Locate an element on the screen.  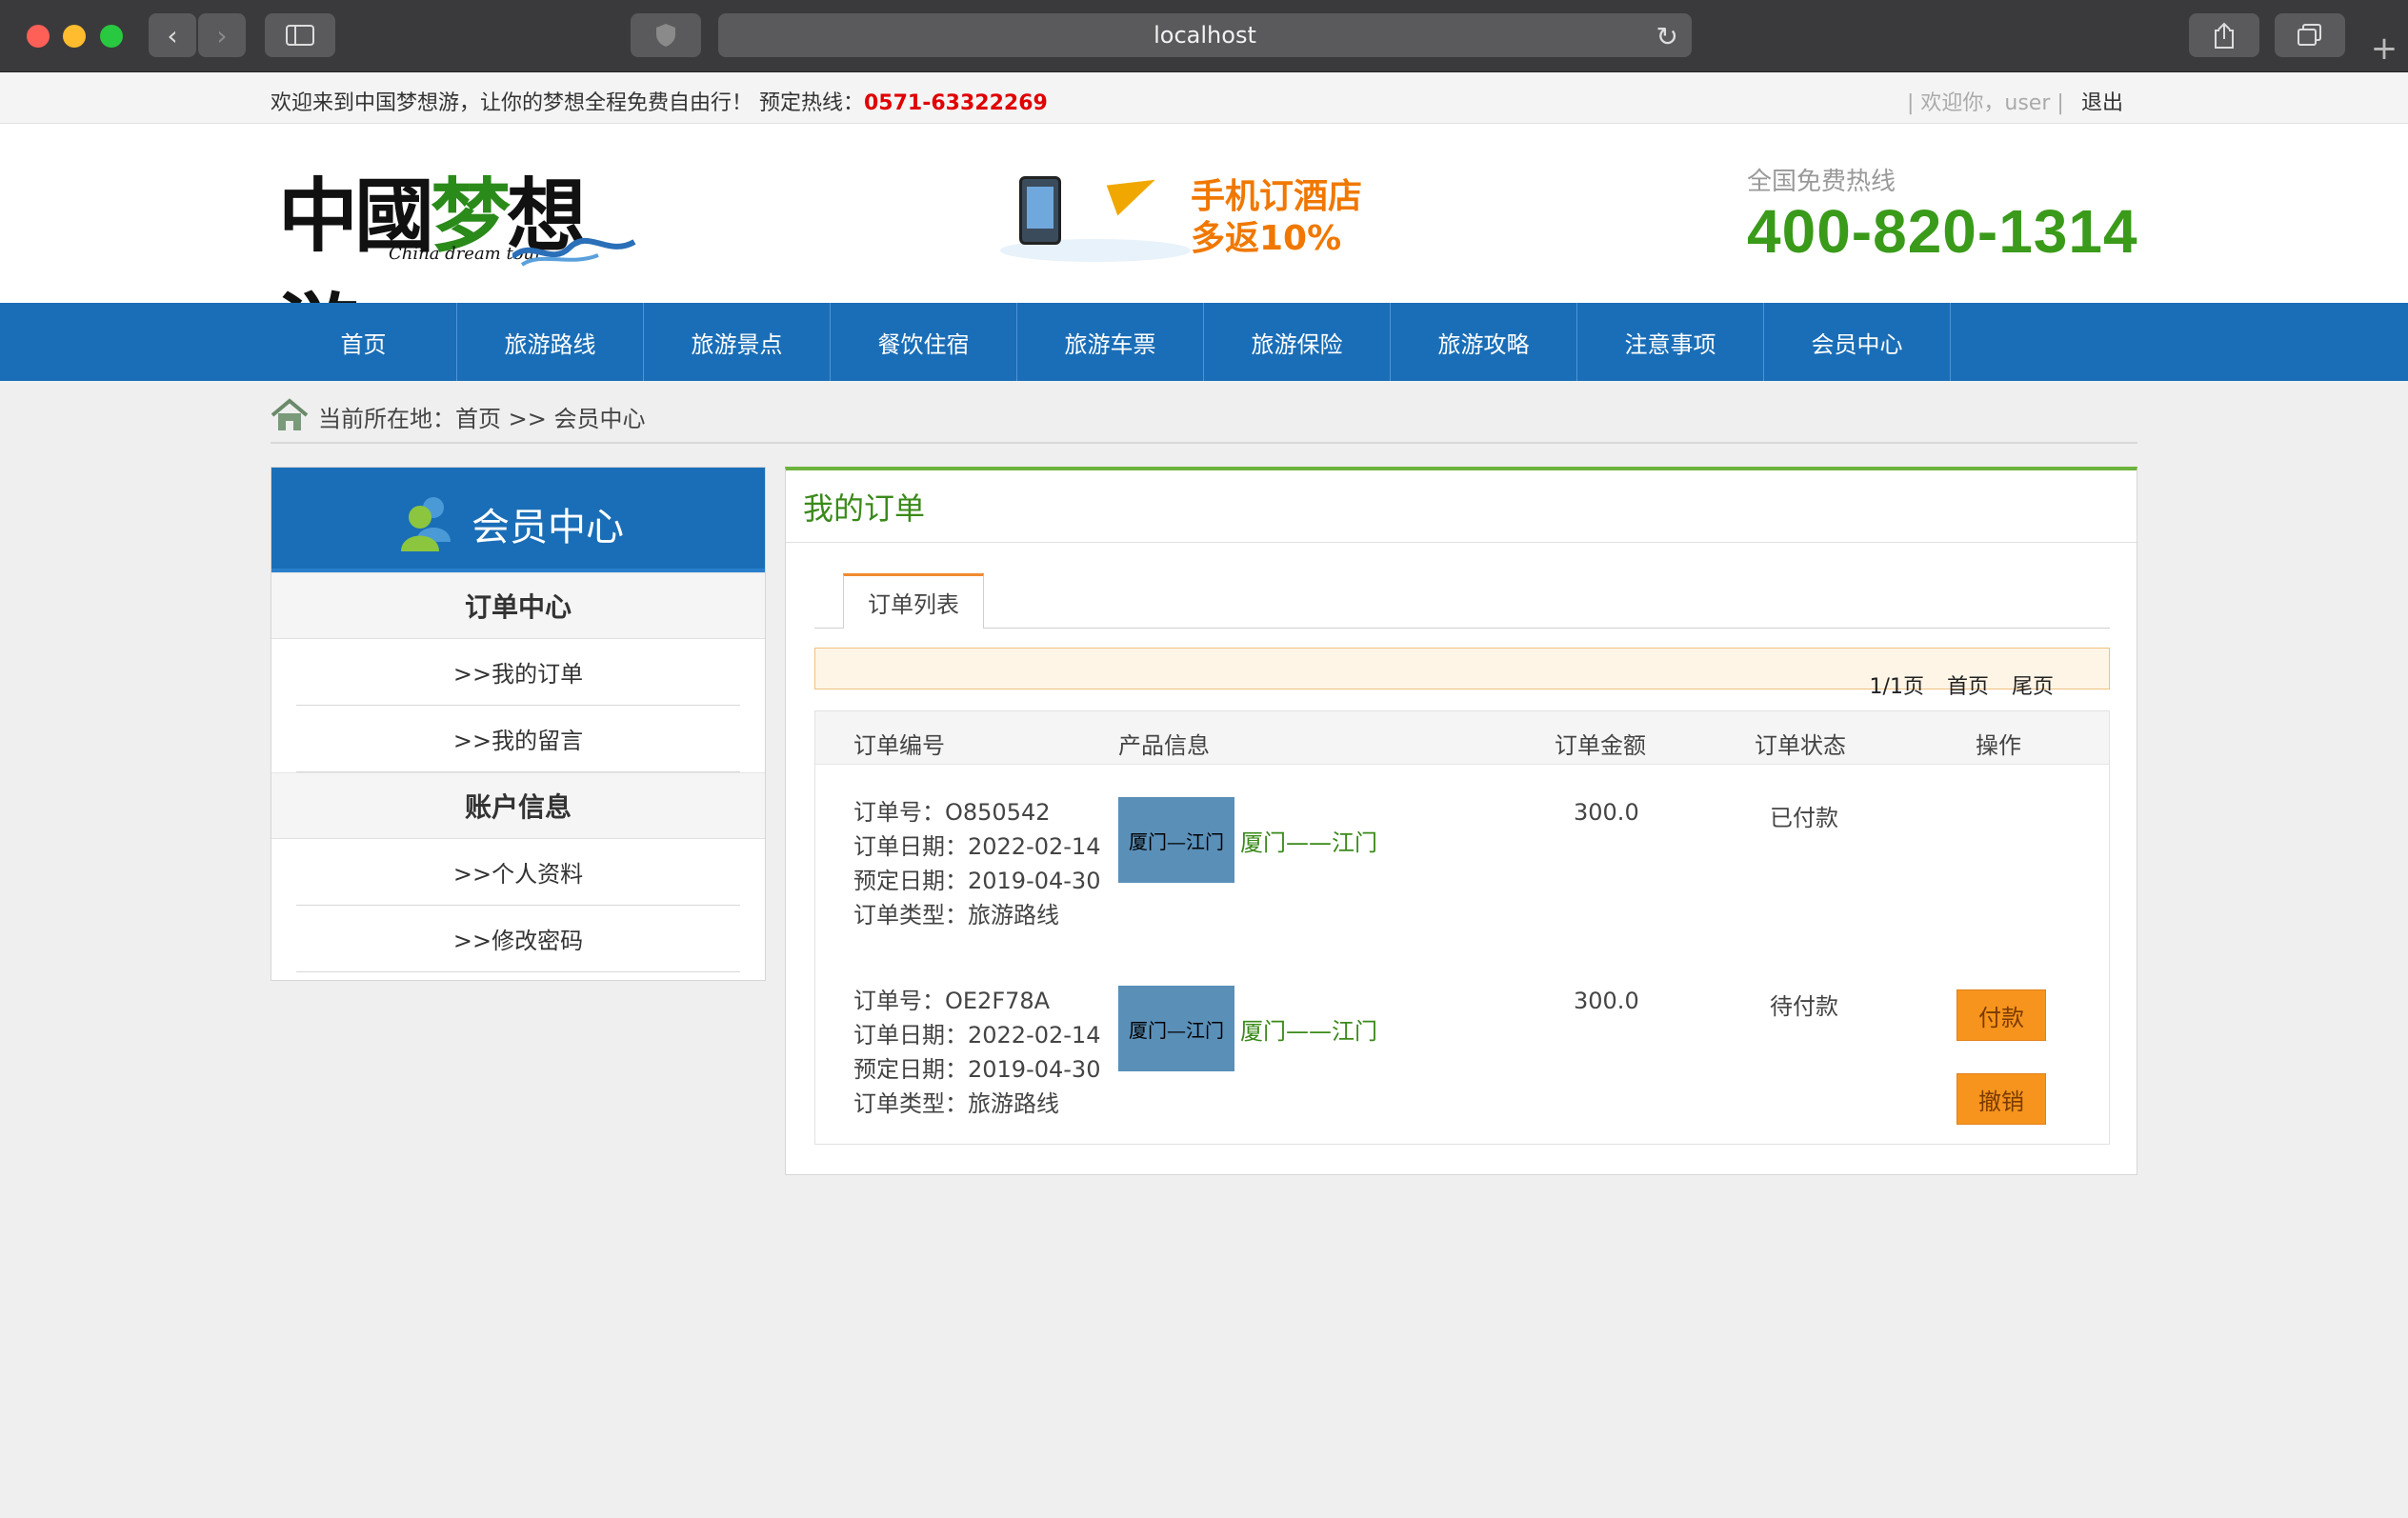
pay-button: 付款 is located at coordinates (2001, 1015).